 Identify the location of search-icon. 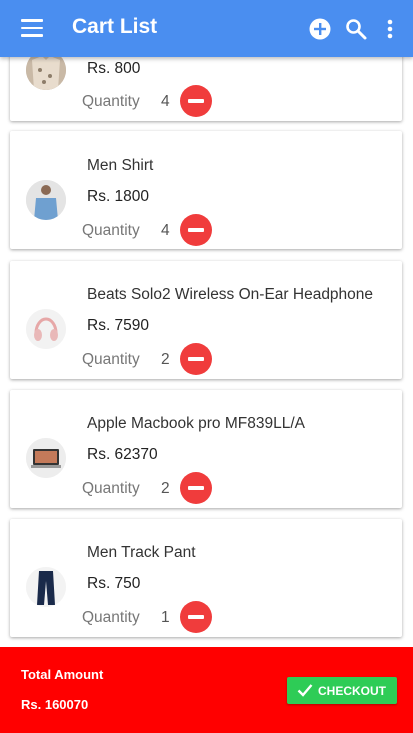
(356, 29).